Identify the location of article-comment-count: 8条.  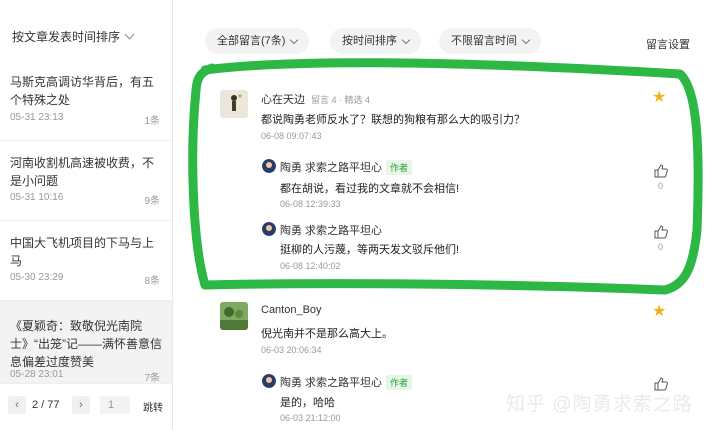
(152, 281).